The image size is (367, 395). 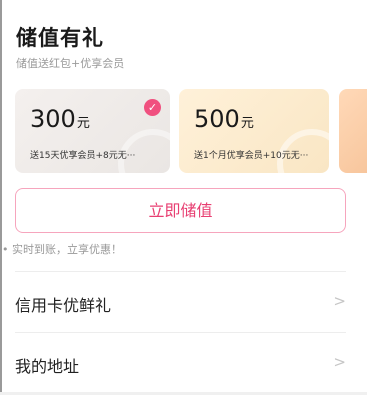 I want to click on option-description: 送1个月优享会员+10元无···, so click(x=251, y=156).